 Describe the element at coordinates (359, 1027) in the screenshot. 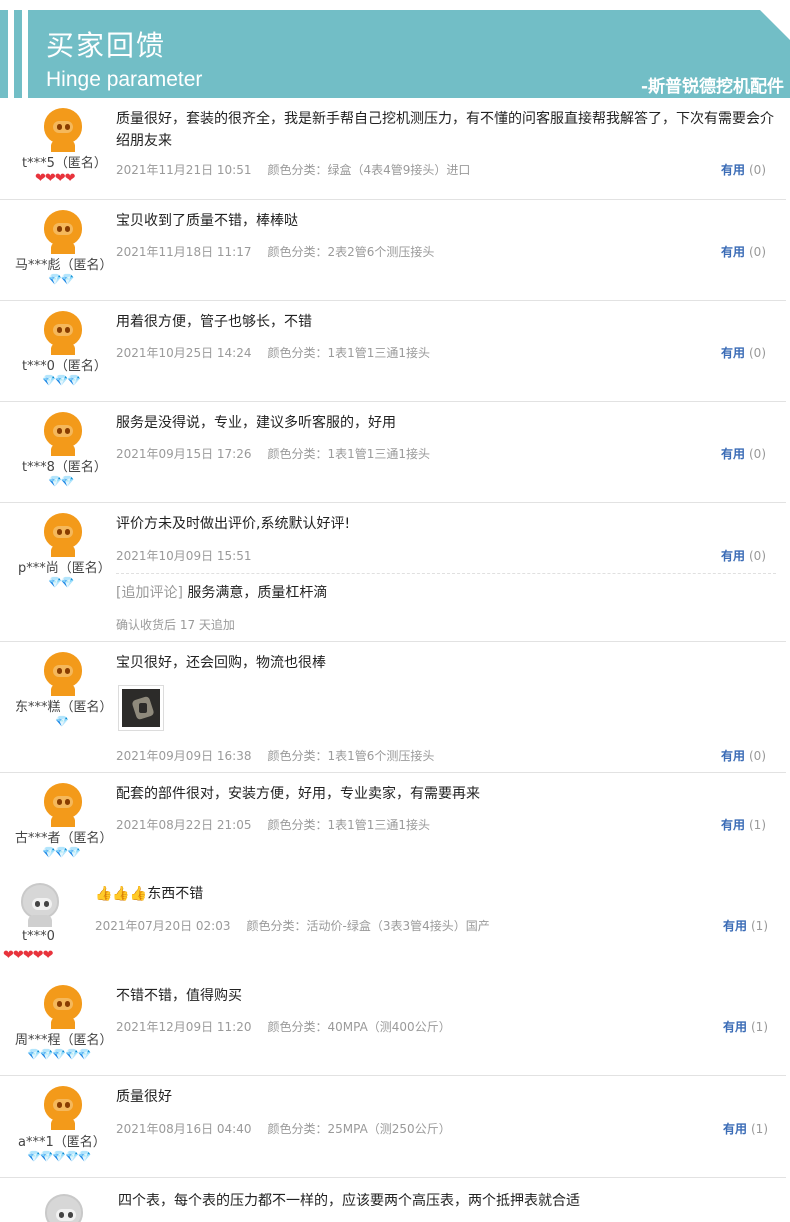

I see `review-sku: 颜色分类：40MPA（测400公斤）` at that location.